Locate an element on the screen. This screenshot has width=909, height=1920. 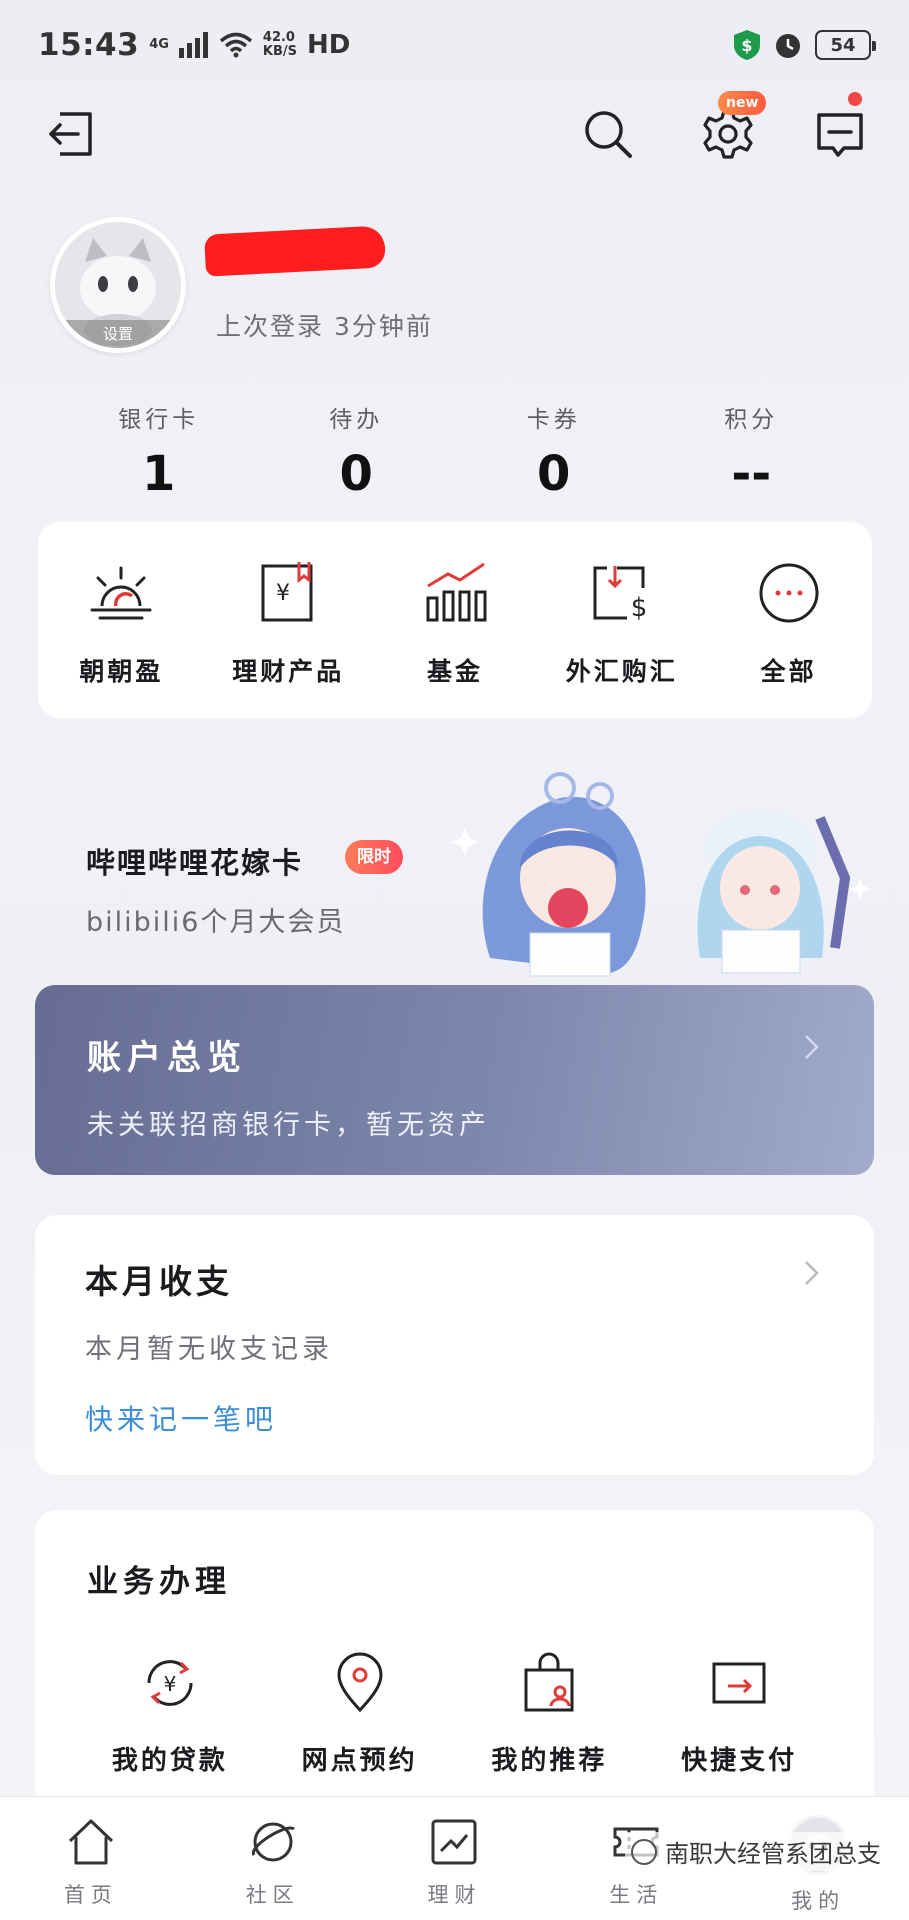
overview-subtitle: 未关联招商银行卡，暂无资产 is located at coordinates (288, 1125).